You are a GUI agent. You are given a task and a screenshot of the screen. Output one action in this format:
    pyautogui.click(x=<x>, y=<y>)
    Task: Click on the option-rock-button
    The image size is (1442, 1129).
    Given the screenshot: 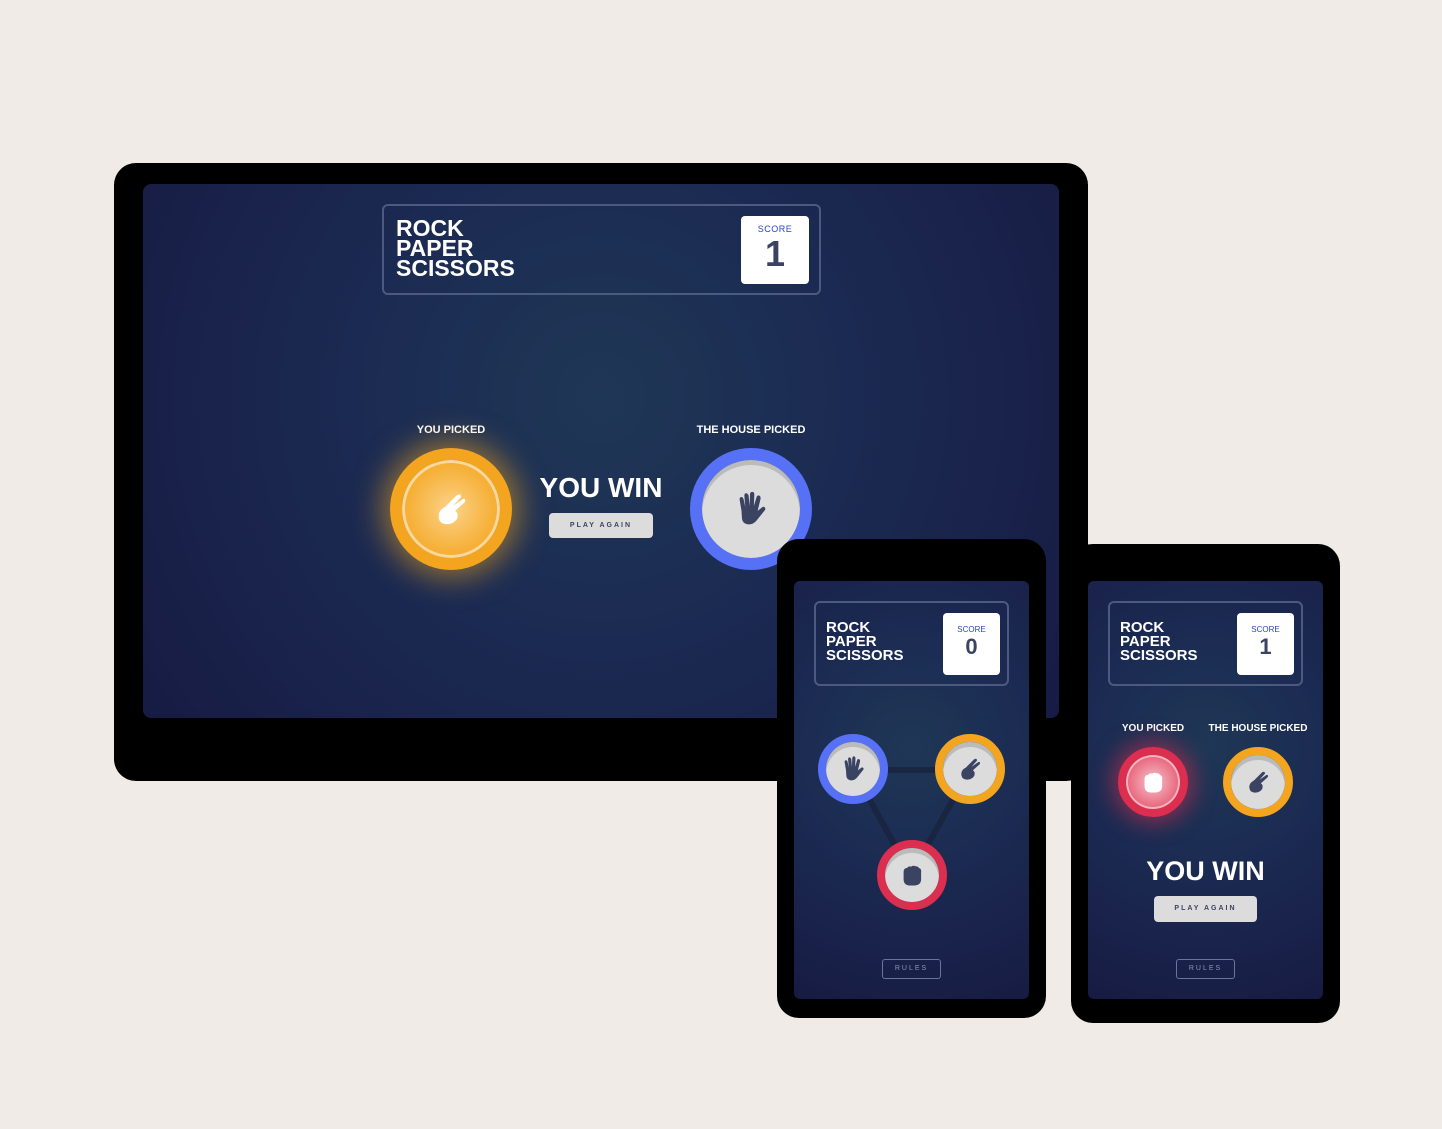 What is the action you would take?
    pyautogui.click(x=912, y=875)
    